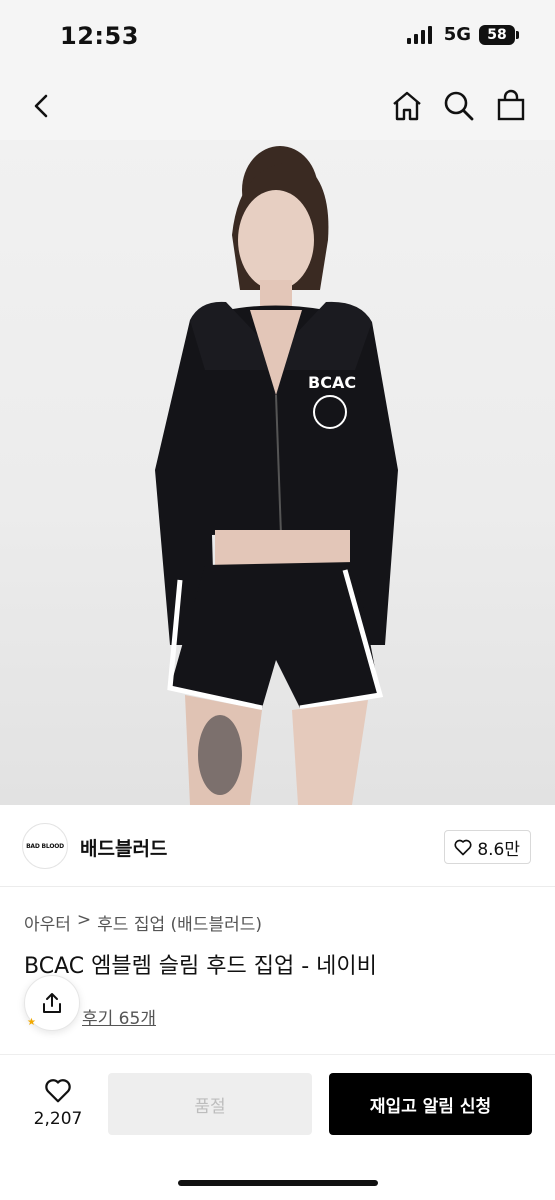 This screenshot has width=555, height=1200. I want to click on brand-name: 배드블러드, so click(123, 847).